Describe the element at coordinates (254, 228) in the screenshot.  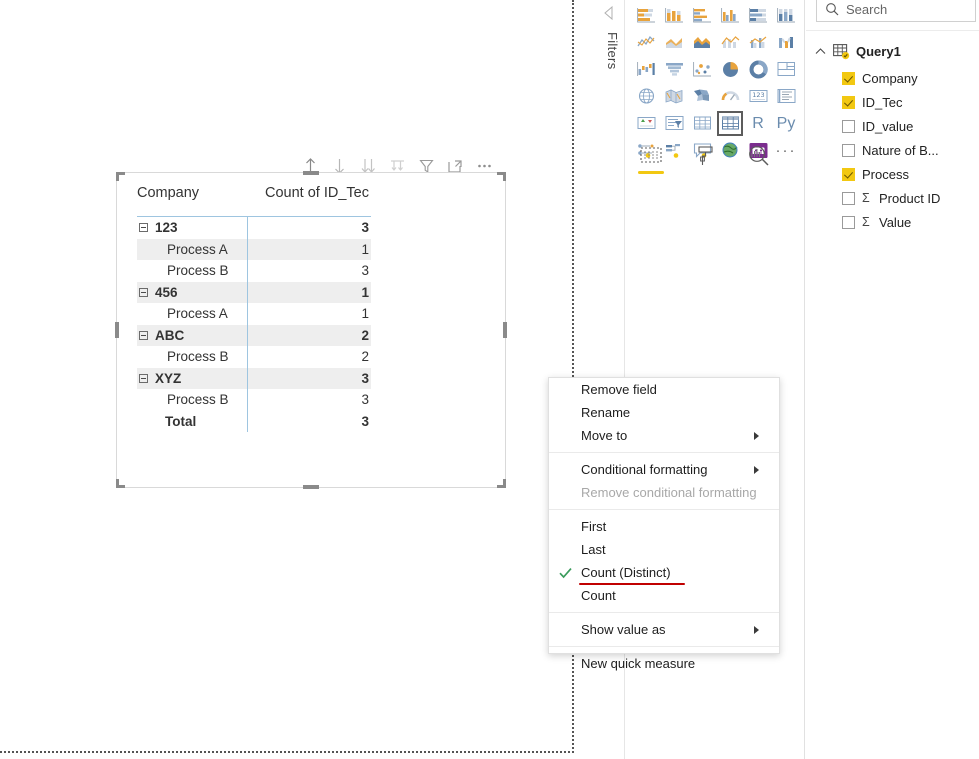
I see `matrix-row: 123 3` at that location.